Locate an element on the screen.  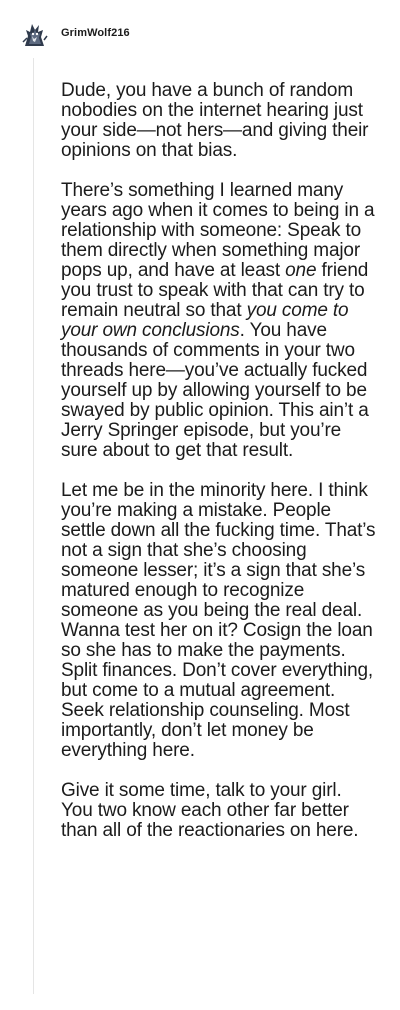
wolf-snoo-avatar-icon is located at coordinates (35, 35).